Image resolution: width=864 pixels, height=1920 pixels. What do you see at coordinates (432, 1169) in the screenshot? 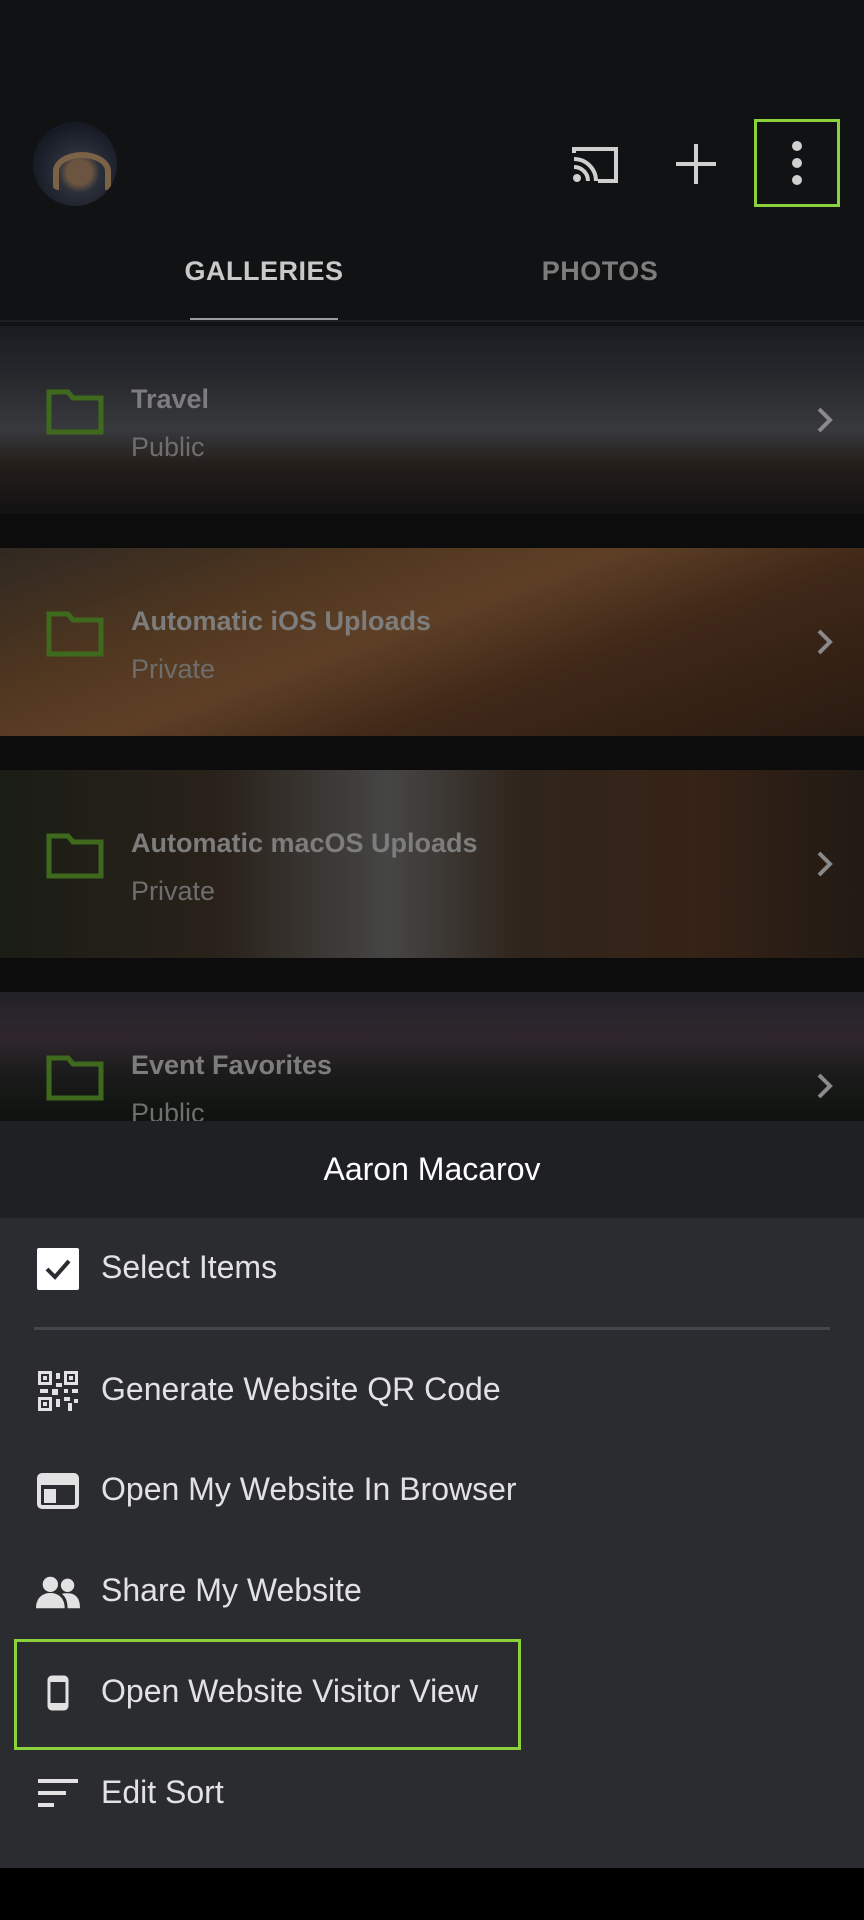
I see `menu-header: Aaron Macarov` at bounding box center [432, 1169].